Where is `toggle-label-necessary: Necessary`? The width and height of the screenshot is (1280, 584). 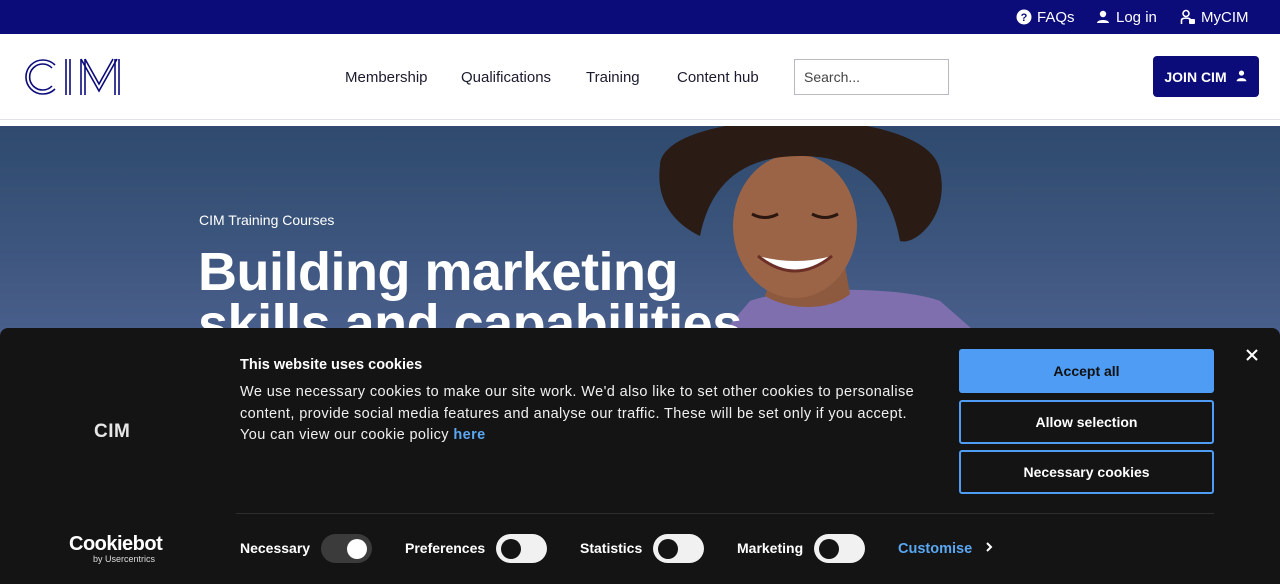 toggle-label-necessary: Necessary is located at coordinates (275, 548).